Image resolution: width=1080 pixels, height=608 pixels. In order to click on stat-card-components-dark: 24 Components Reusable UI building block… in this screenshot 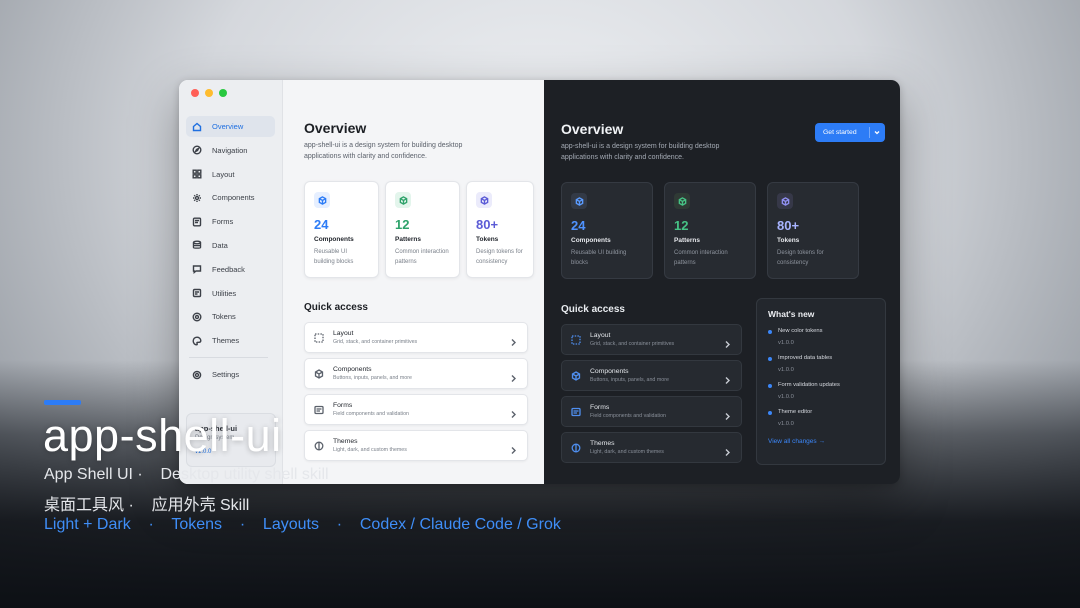, I will do `click(607, 230)`.